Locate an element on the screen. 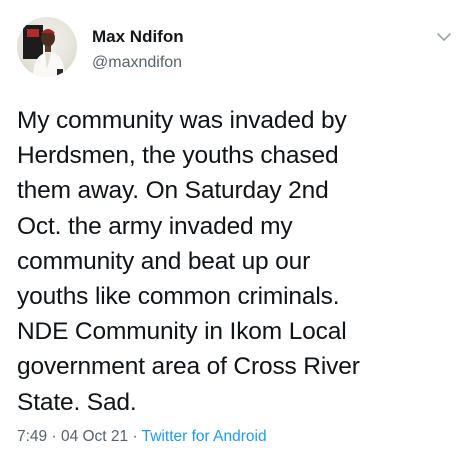 This screenshot has width=458, height=457. tweet-text-line: them away. On Saturday 2nd is located at coordinates (173, 191).